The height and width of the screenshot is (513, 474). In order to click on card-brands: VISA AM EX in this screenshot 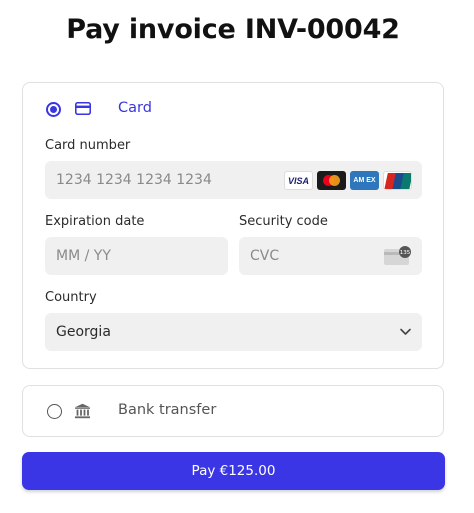, I will do `click(348, 180)`.